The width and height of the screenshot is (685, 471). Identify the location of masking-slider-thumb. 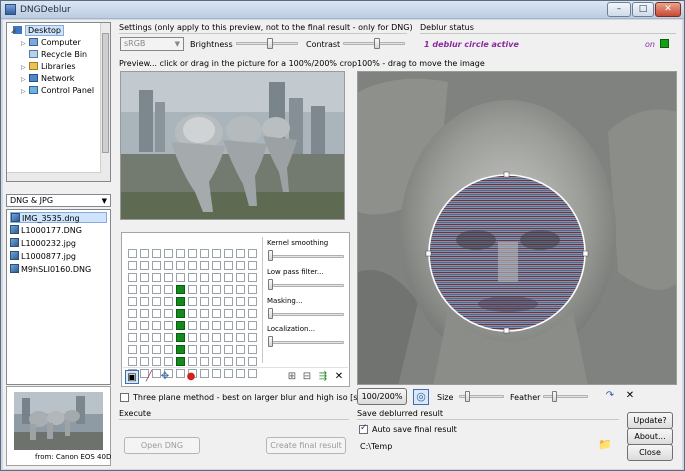
(270, 313).